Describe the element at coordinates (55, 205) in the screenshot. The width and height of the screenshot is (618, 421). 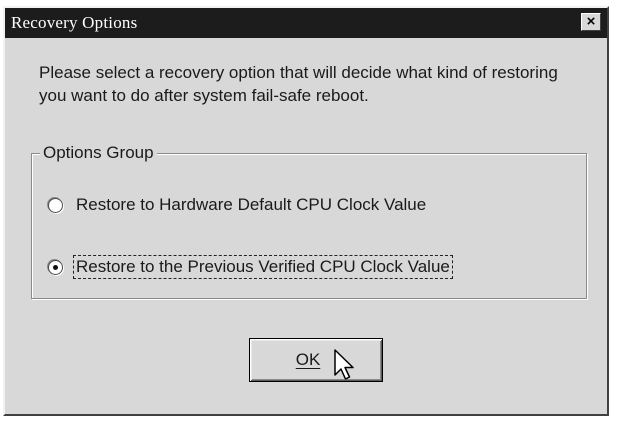
I see `radio-button-hardware-default` at that location.